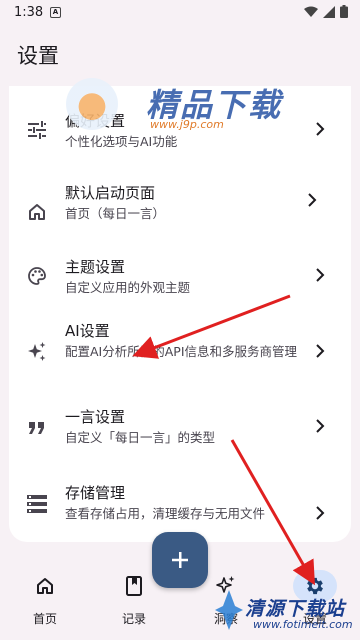 The width and height of the screenshot is (360, 640). I want to click on palette-icon, so click(37, 276).